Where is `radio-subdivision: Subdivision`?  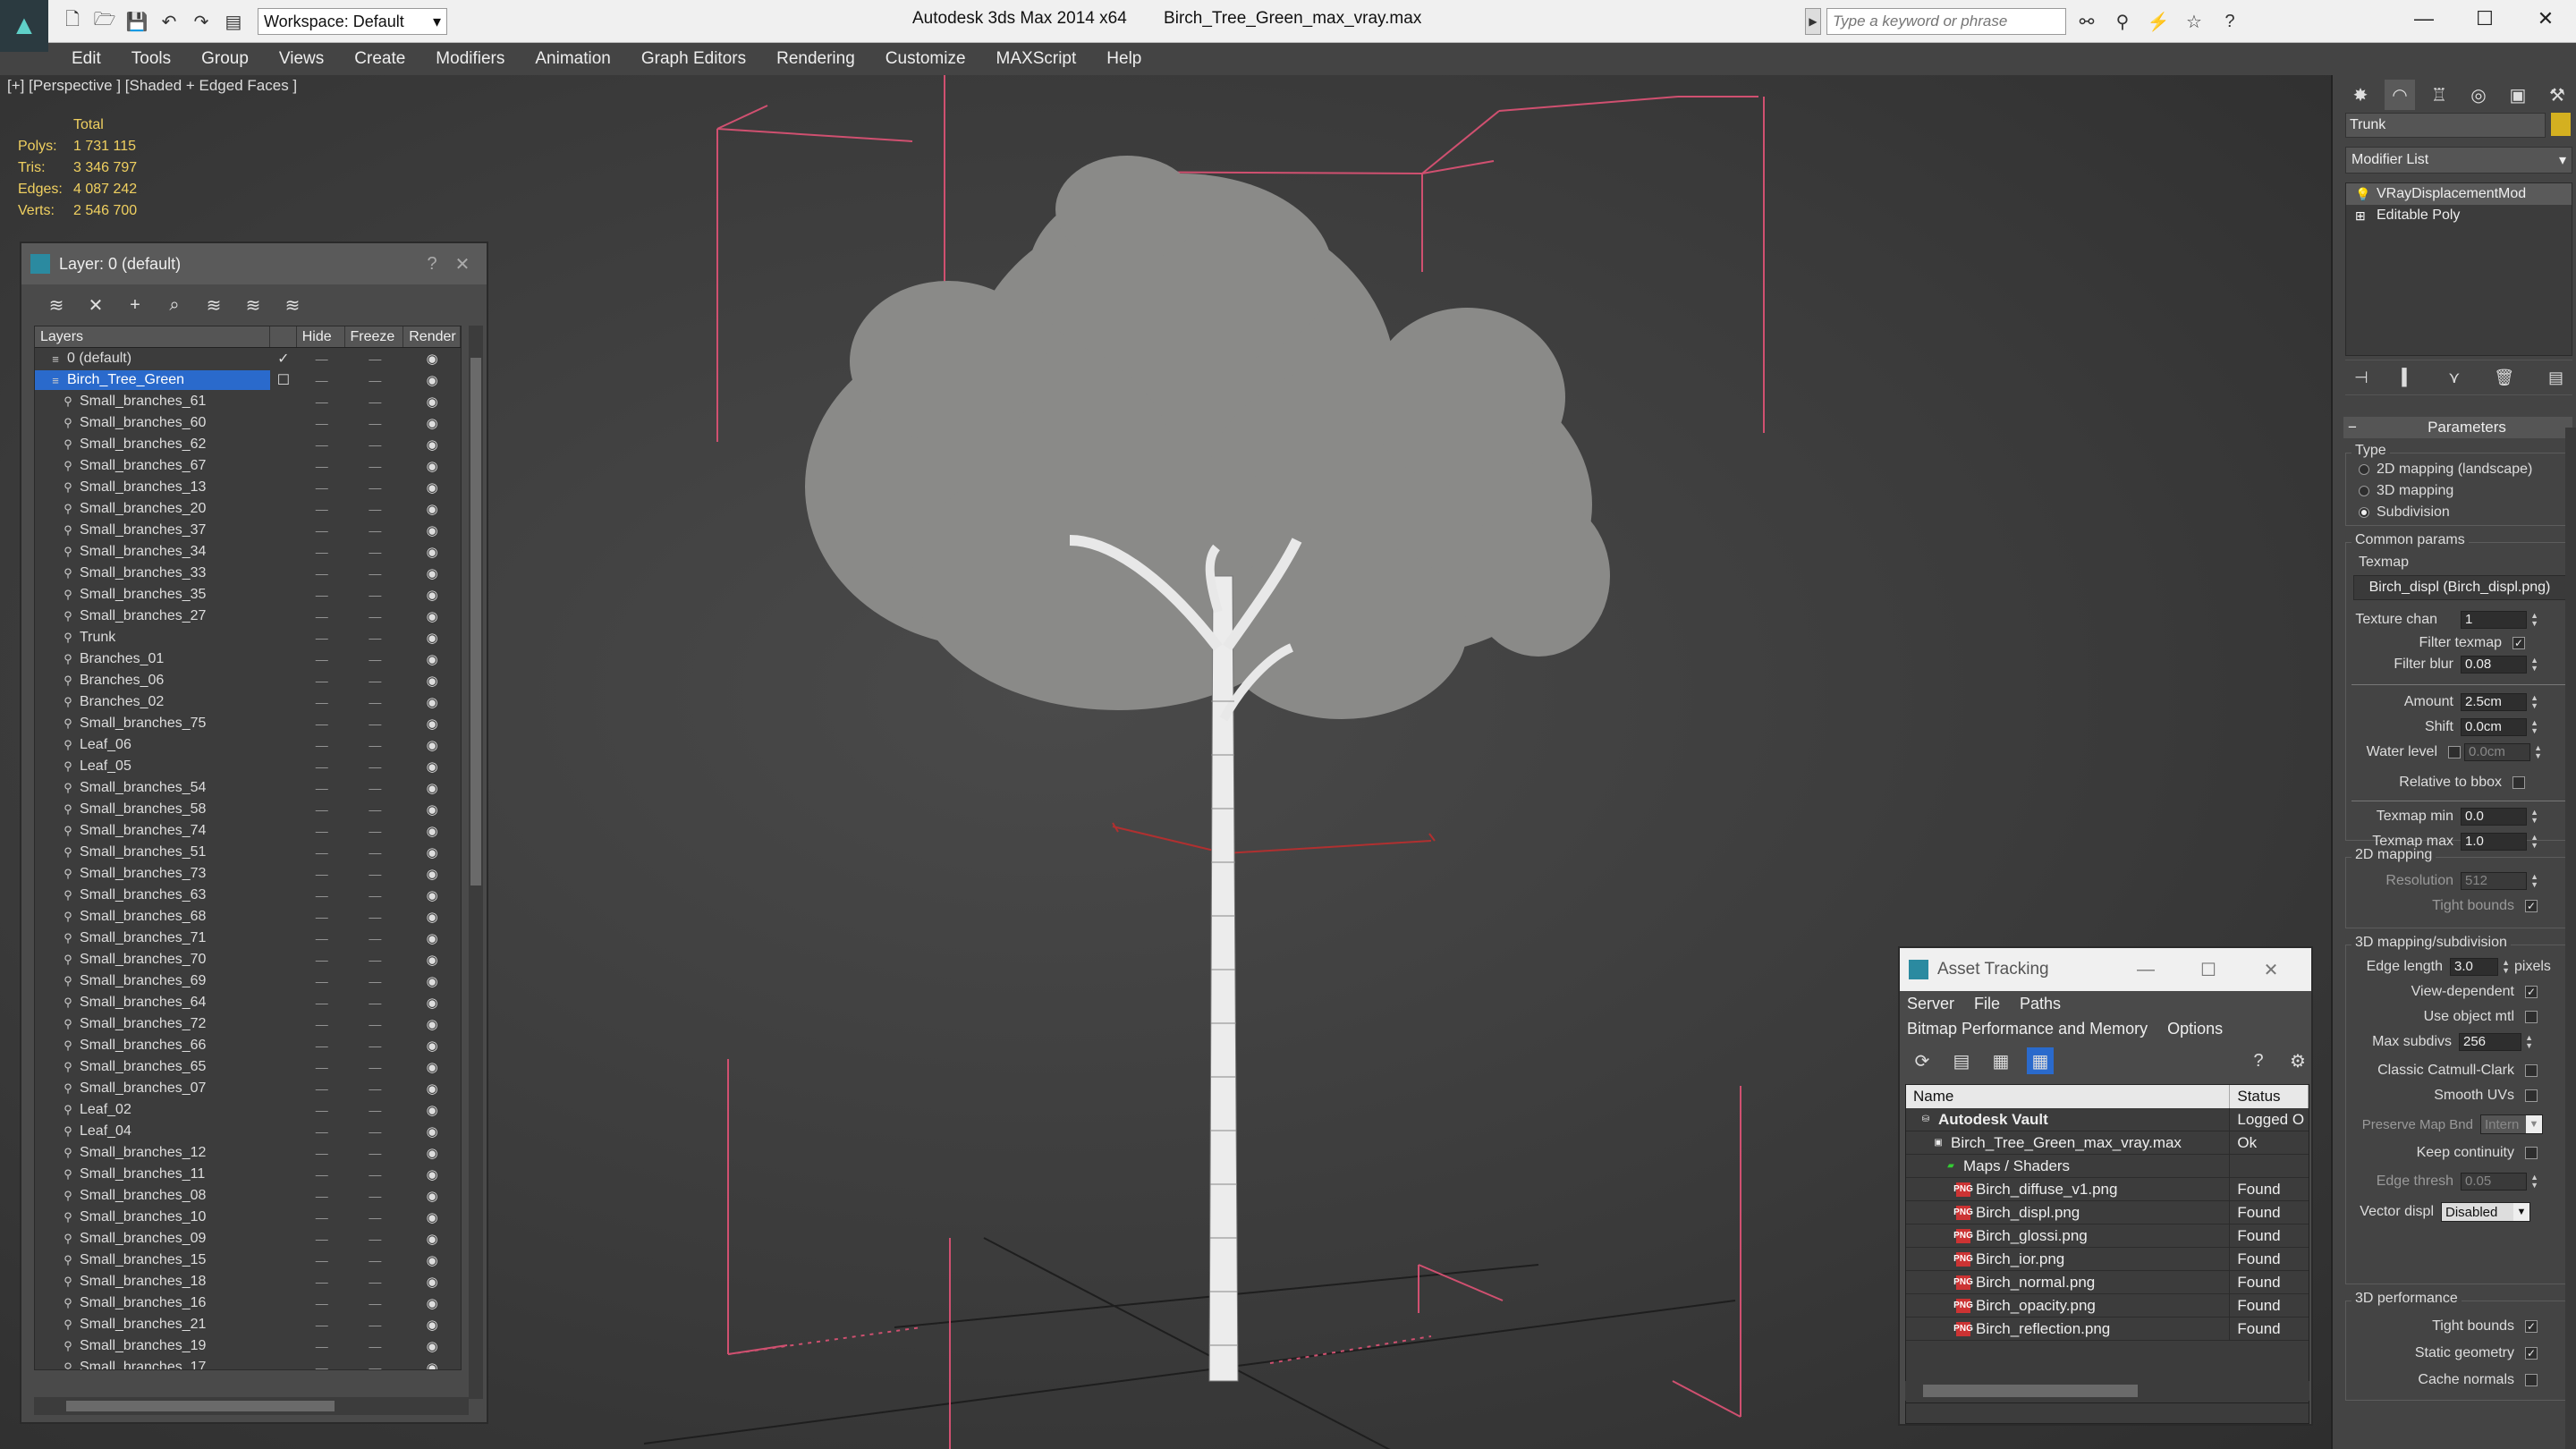
radio-subdivision: Subdivision is located at coordinates (2459, 512).